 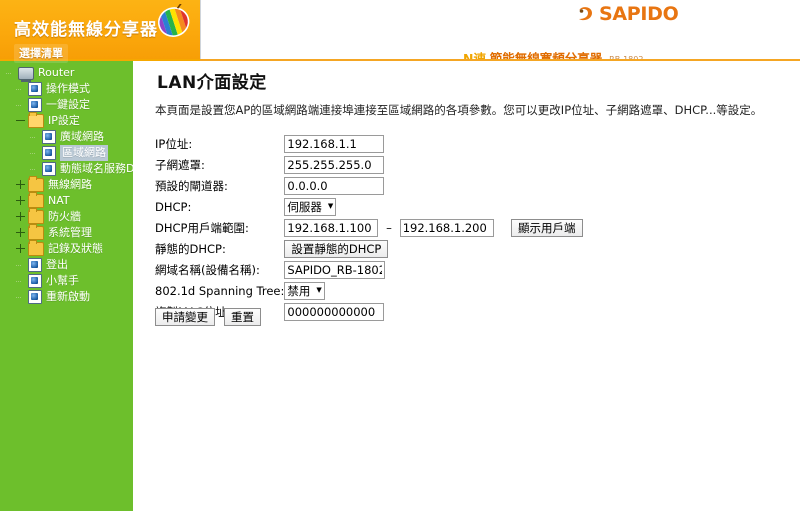 I want to click on sidebar-item-11: 登出, so click(x=68, y=265).